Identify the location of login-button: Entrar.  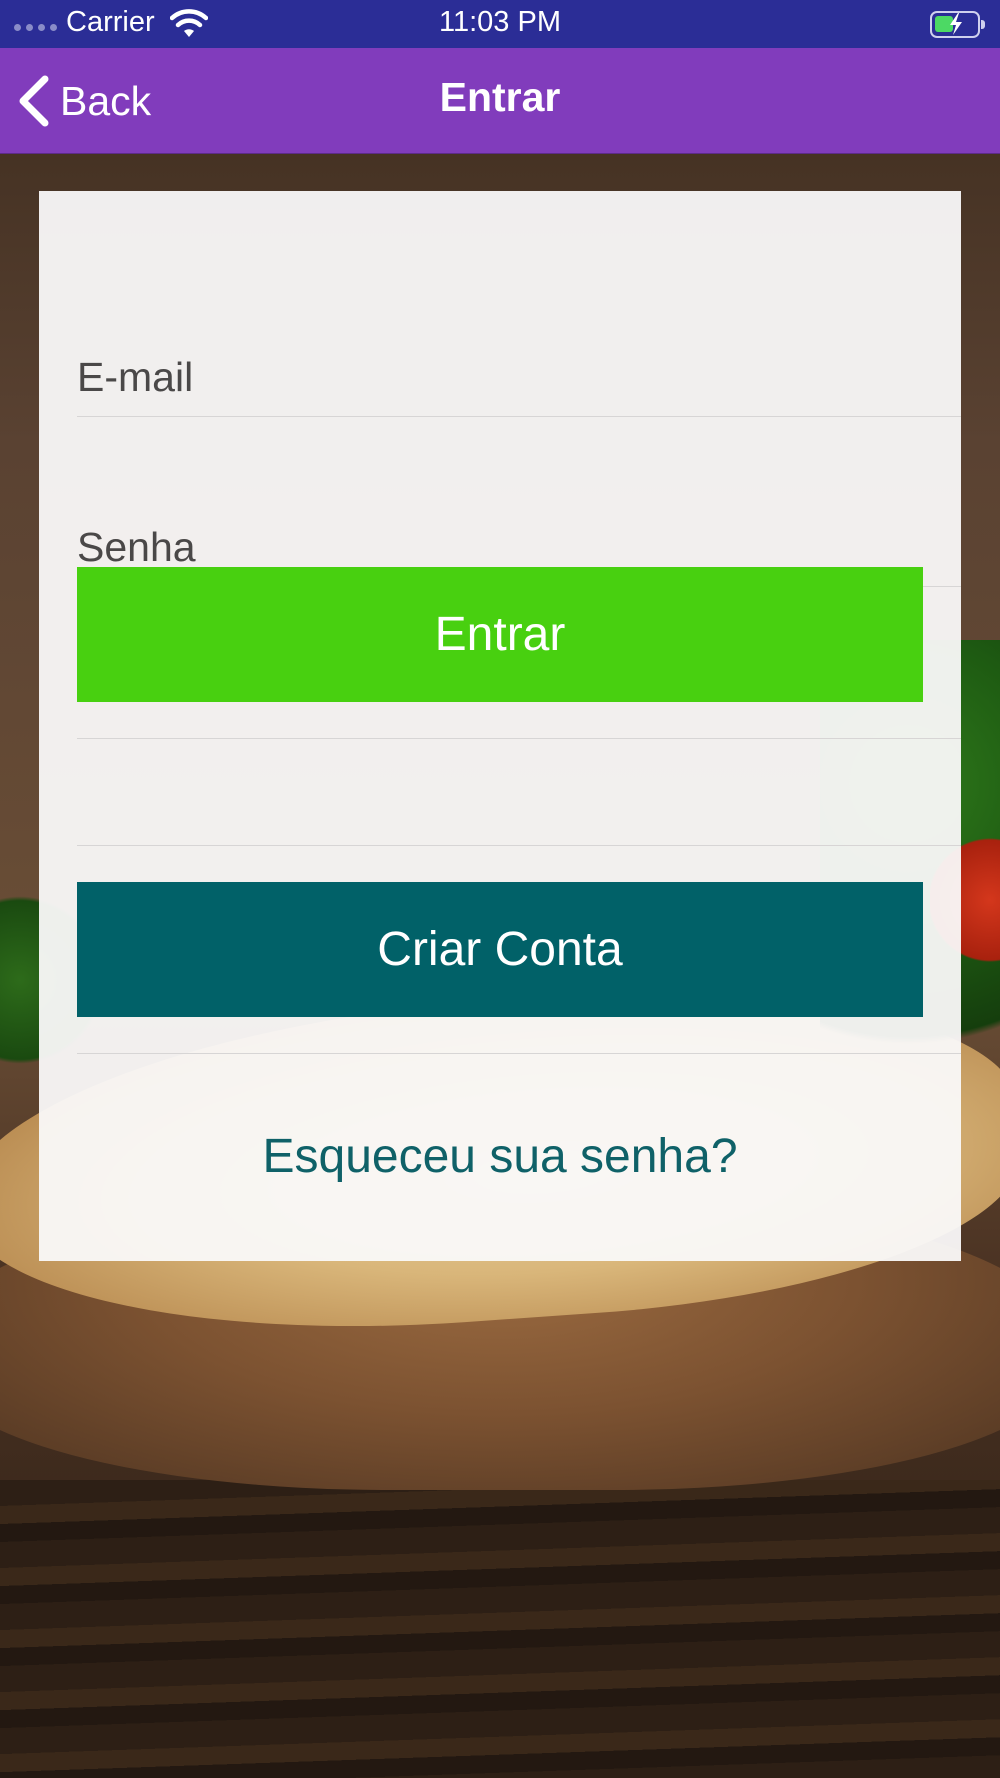
(500, 634).